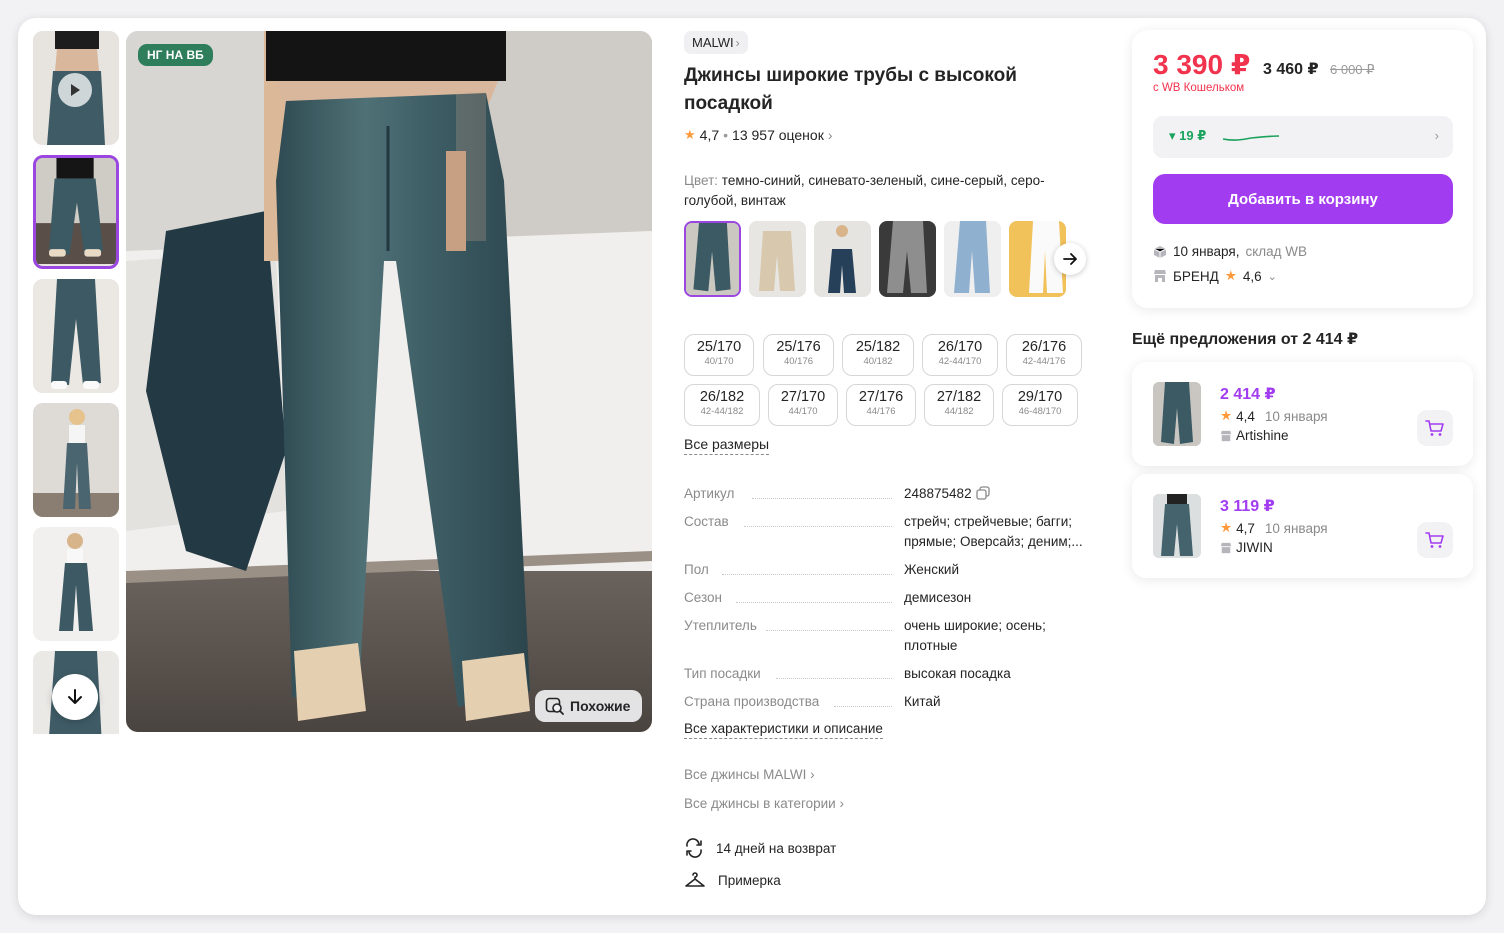 This screenshot has height=933, width=1504. I want to click on delivery-info: 10 января, склад WB, so click(1230, 251).